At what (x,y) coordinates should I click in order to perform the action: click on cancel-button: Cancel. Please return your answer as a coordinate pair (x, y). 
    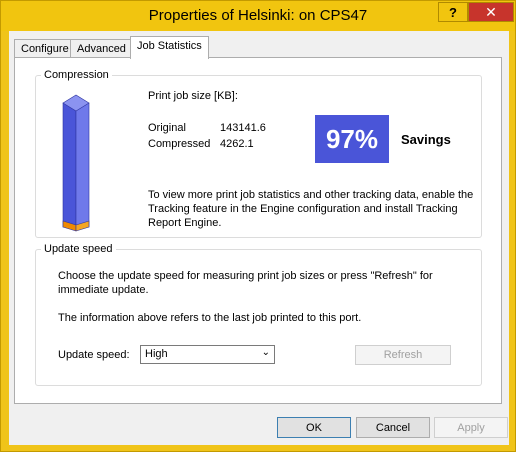
    Looking at the image, I should click on (393, 427).